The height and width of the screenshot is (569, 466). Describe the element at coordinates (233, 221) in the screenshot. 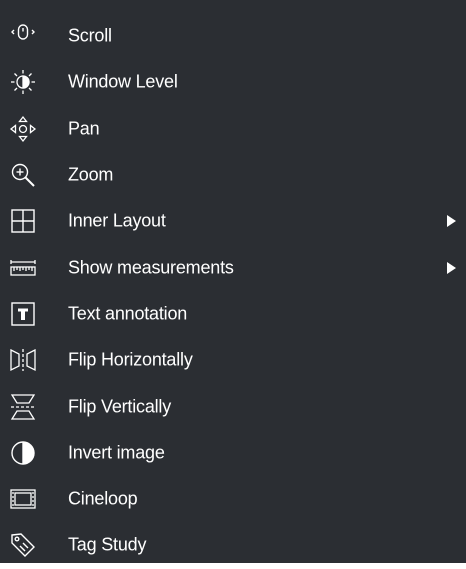

I see `menu-item-inner-layout: Inner Layout` at that location.